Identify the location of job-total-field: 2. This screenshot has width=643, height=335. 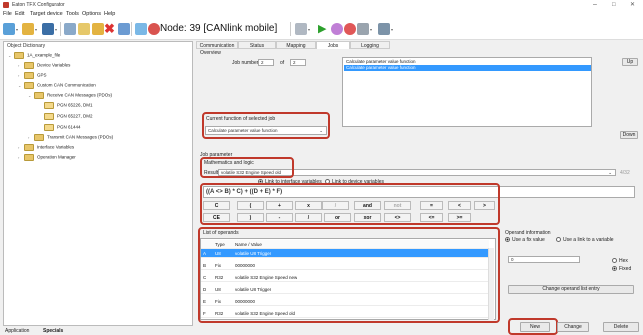
(298, 62).